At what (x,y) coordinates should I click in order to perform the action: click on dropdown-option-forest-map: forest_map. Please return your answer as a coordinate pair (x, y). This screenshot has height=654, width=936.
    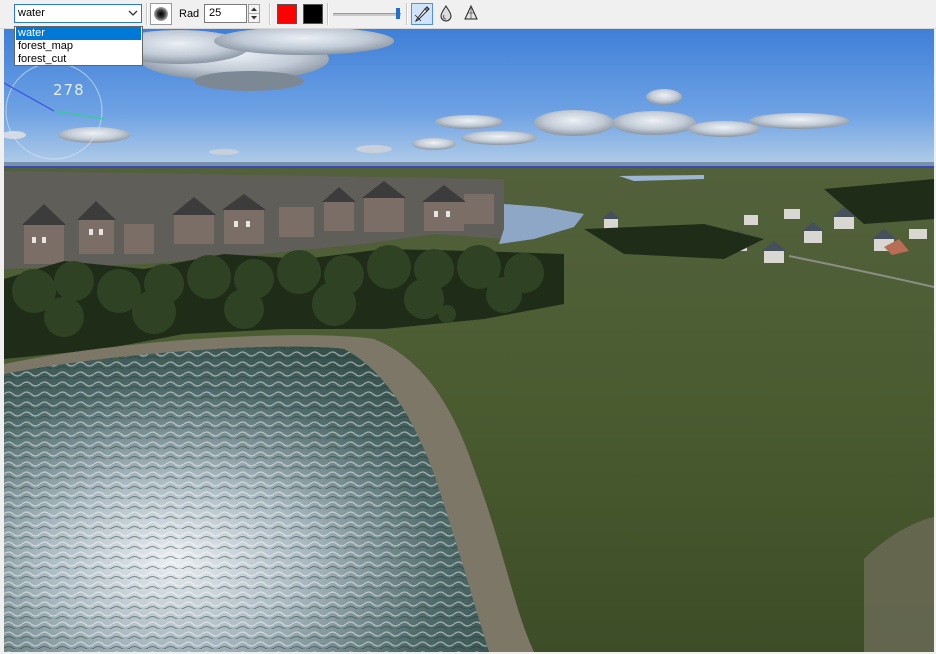
    Looking at the image, I should click on (78, 46).